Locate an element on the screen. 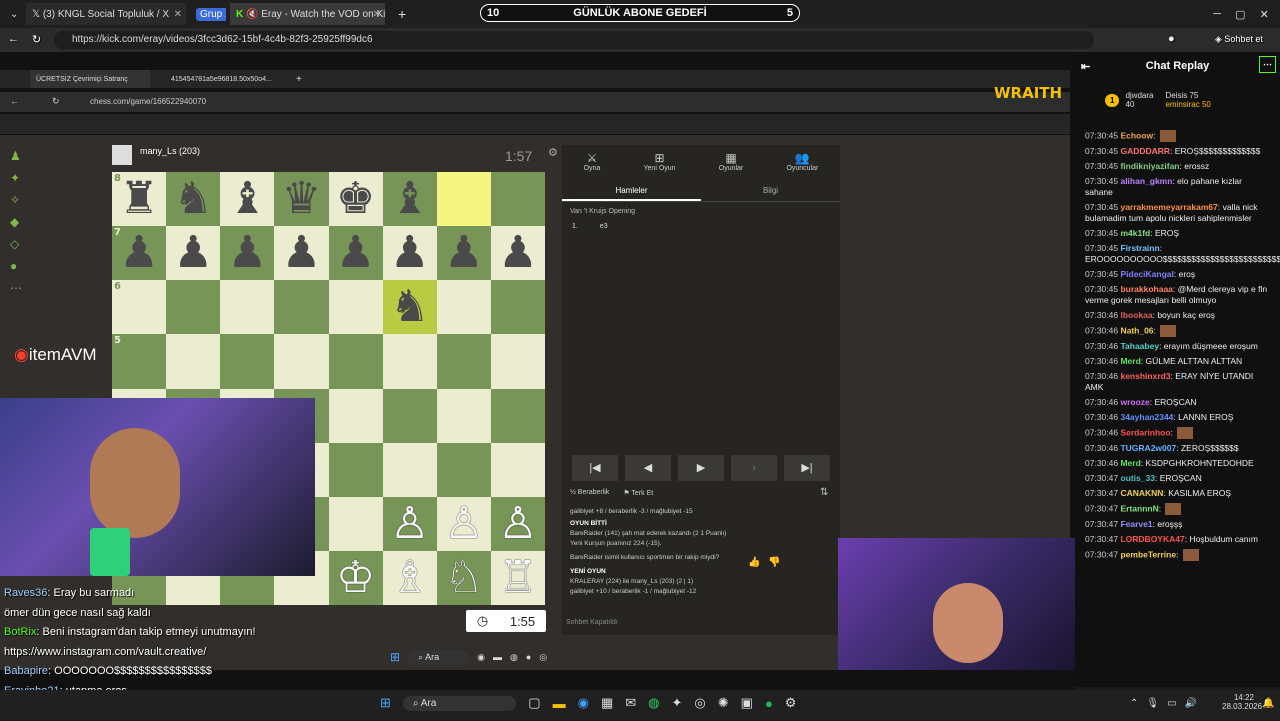 The width and height of the screenshot is (1280, 721). copilot-button: ◈ Sohbet et is located at coordinates (1239, 39).